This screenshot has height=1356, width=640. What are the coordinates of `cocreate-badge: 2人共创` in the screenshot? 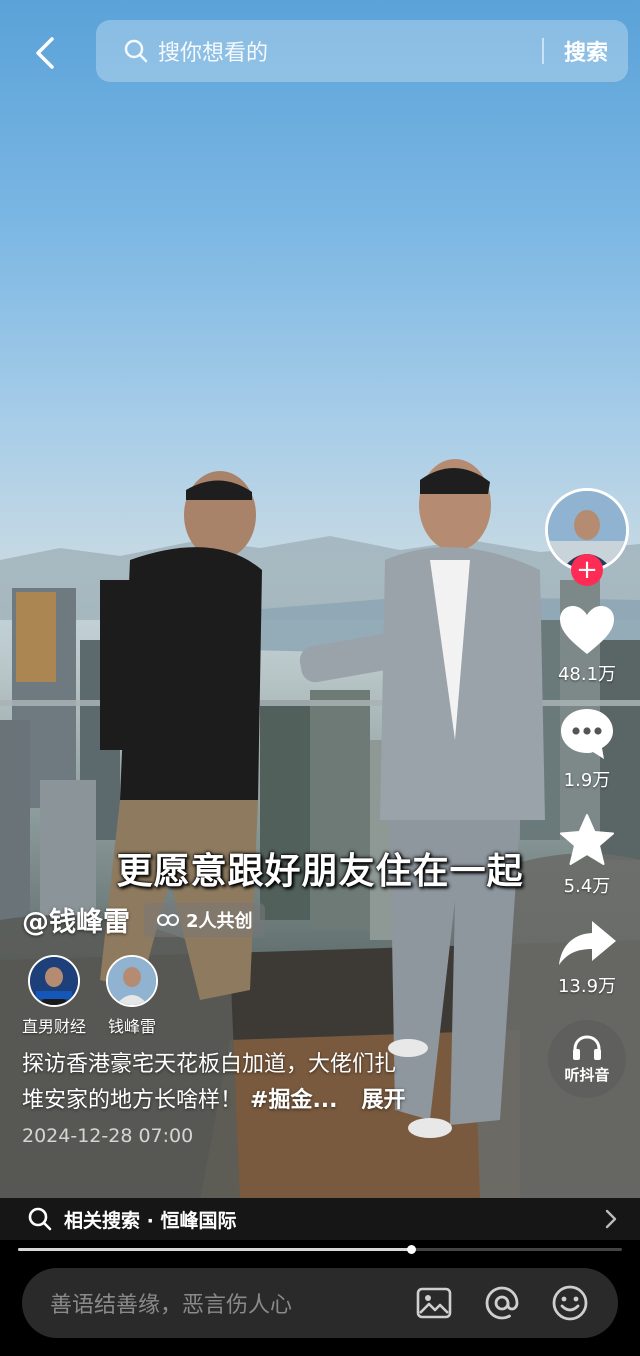 It's located at (204, 919).